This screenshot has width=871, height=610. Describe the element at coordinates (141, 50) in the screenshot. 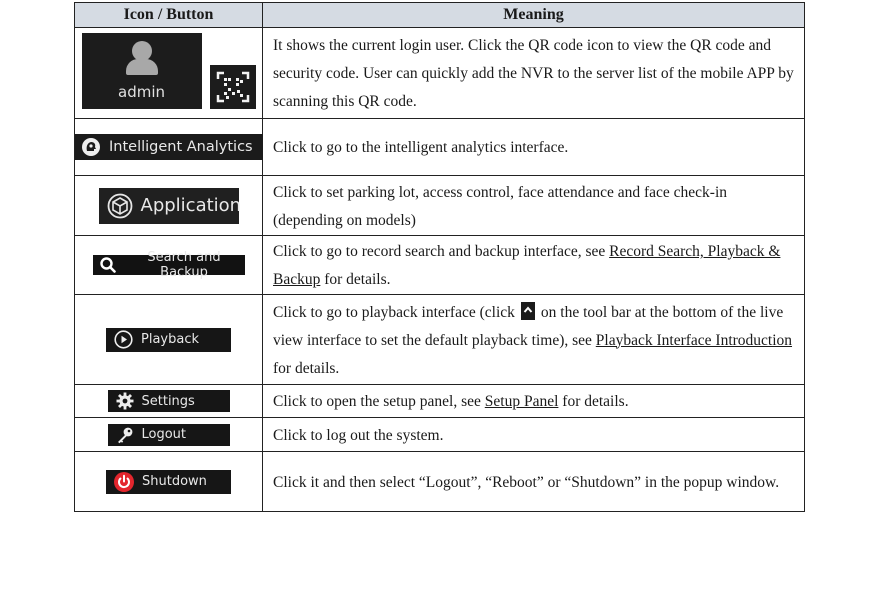

I see `user-avatar-icon` at that location.